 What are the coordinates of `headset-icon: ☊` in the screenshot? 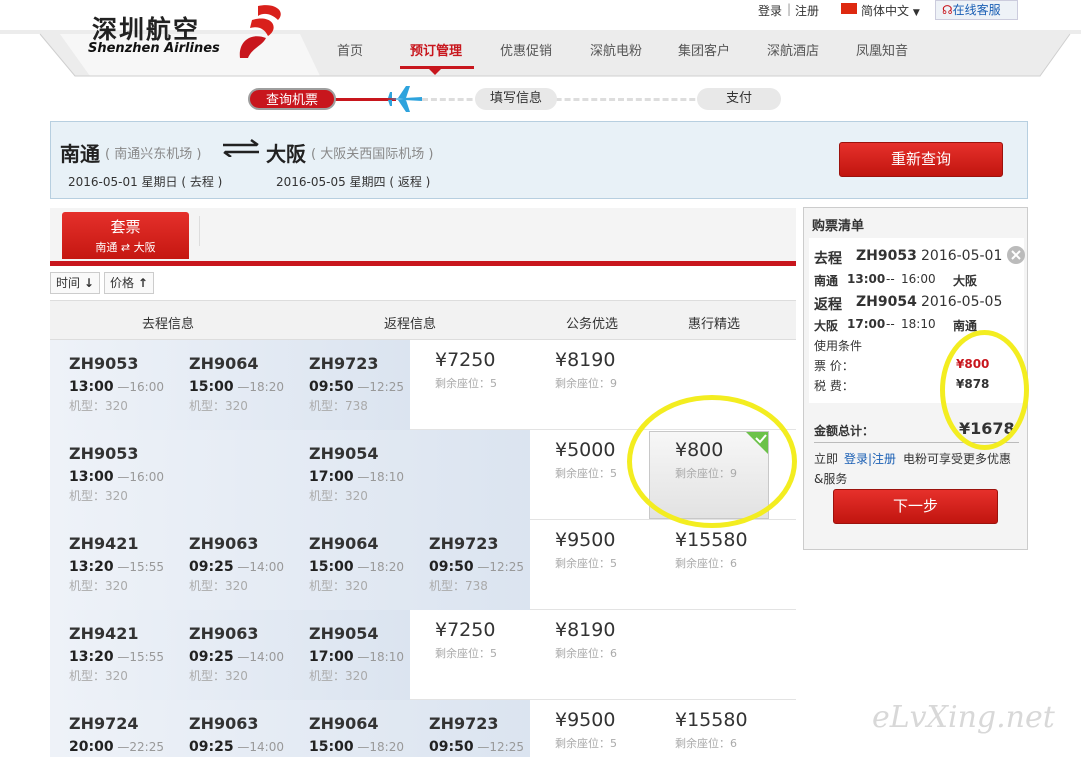 It's located at (947, 10).